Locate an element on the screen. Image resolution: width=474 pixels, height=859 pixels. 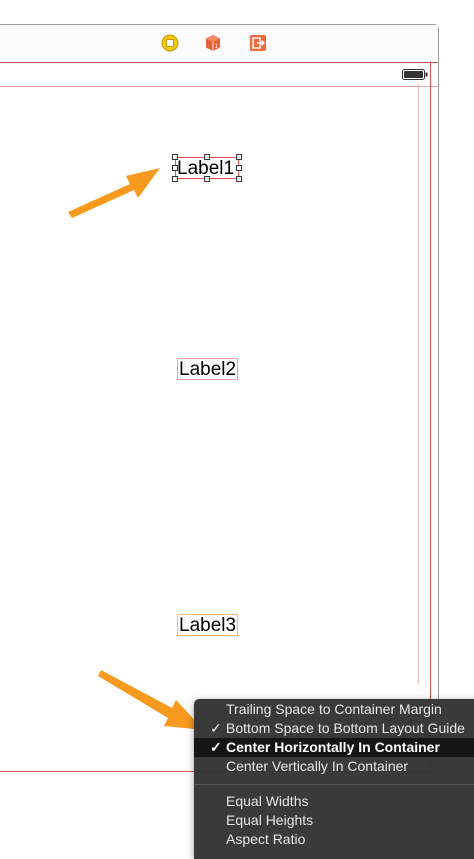
first-responder-cube-icon: 1 is located at coordinates (213, 43).